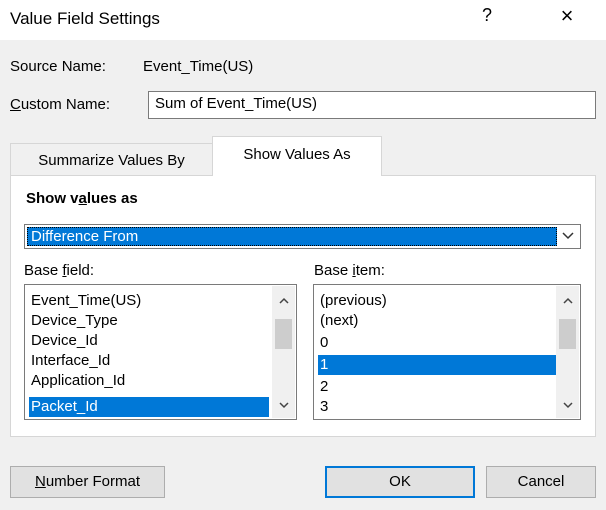  Describe the element at coordinates (149, 381) in the screenshot. I see `list-item: Application_Id` at that location.